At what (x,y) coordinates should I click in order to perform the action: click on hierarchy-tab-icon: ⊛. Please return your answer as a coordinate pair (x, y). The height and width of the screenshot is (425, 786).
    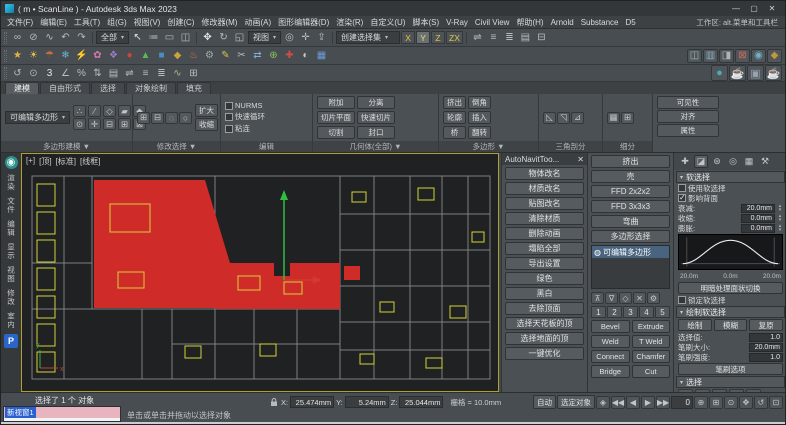
    Looking at the image, I should click on (717, 161).